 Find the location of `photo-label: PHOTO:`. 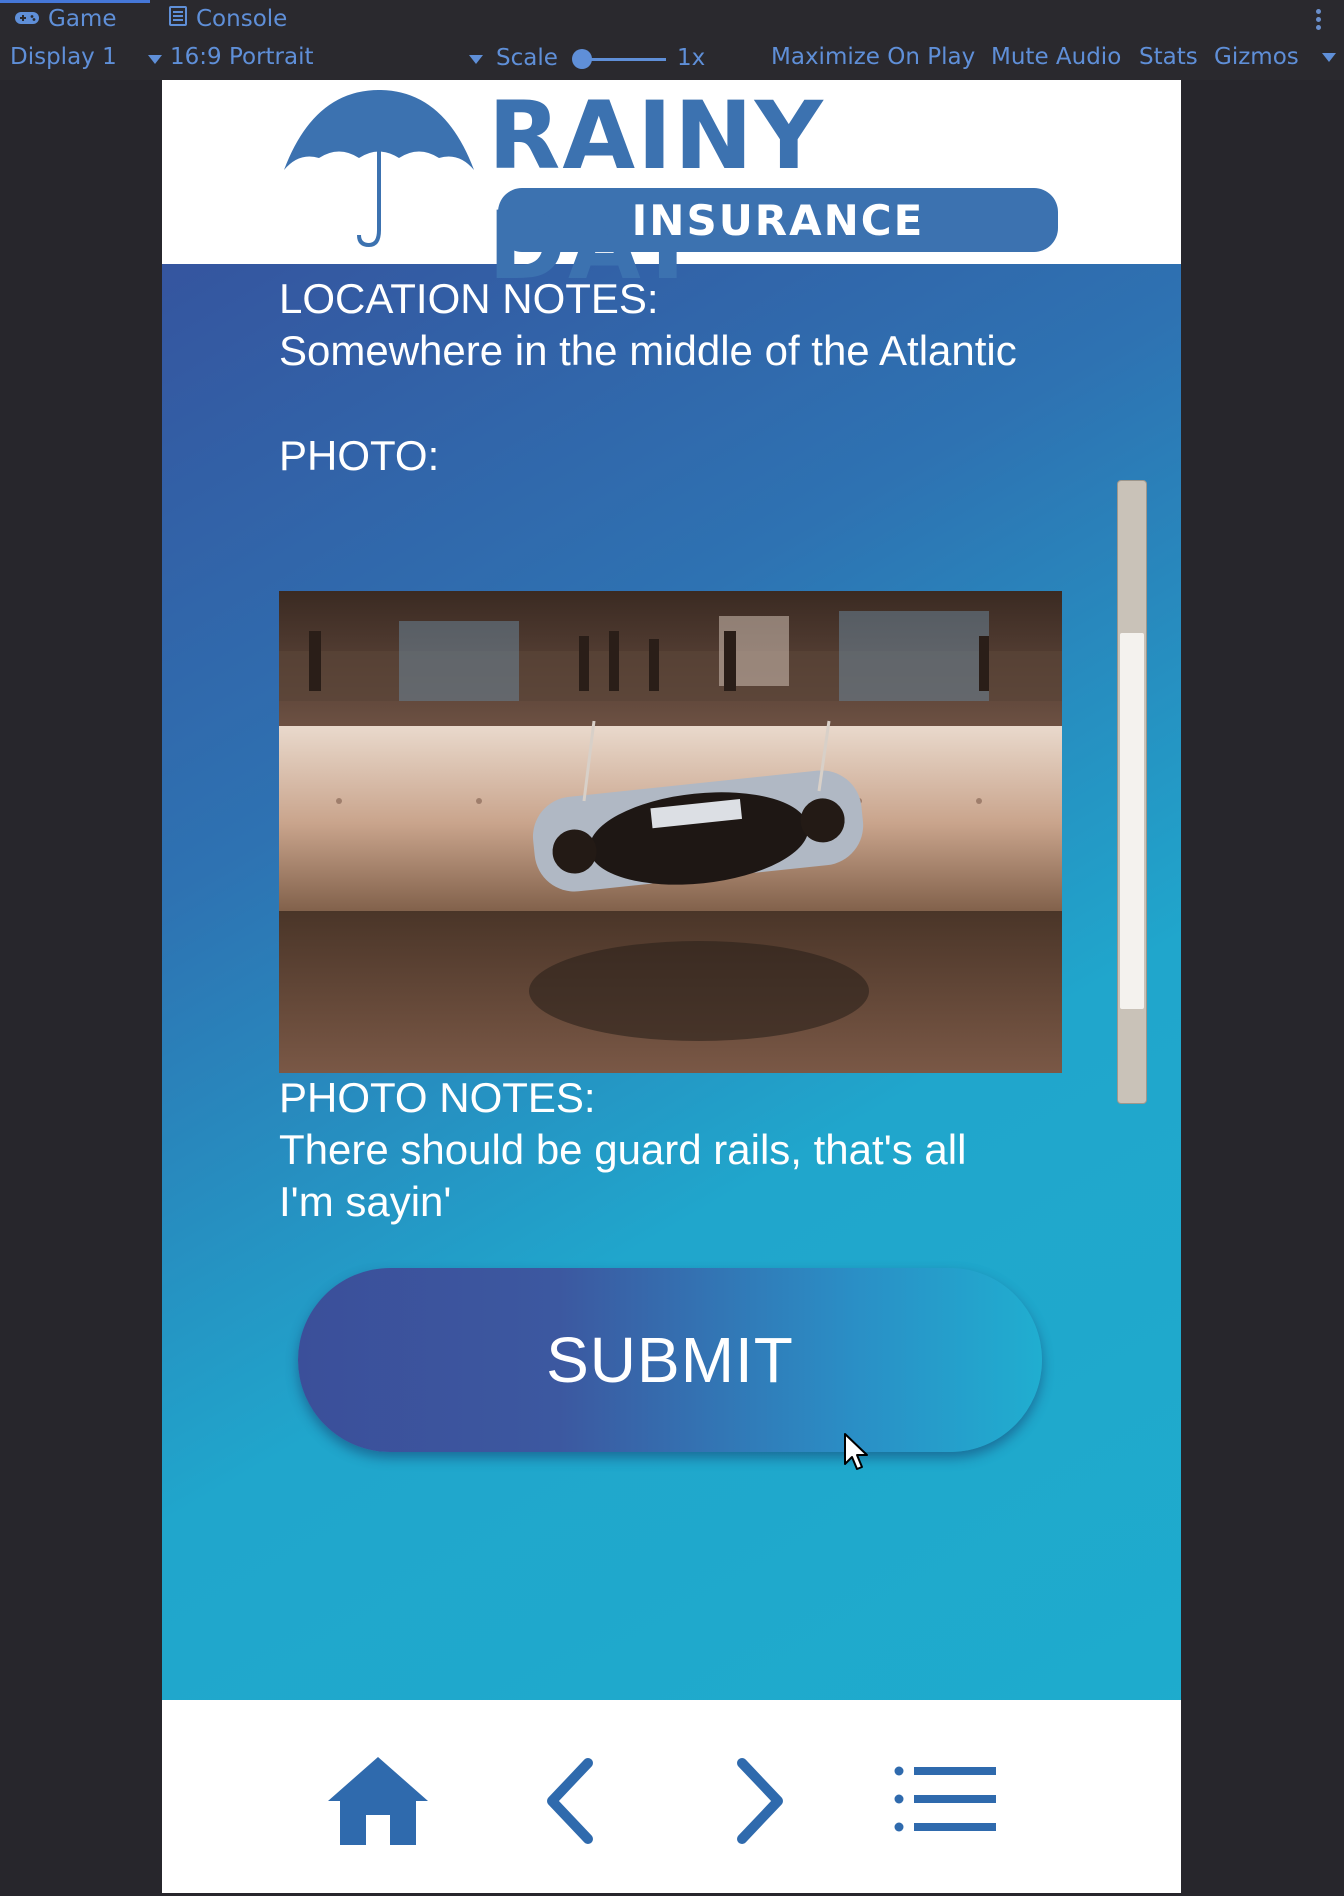

photo-label: PHOTO: is located at coordinates (359, 455).